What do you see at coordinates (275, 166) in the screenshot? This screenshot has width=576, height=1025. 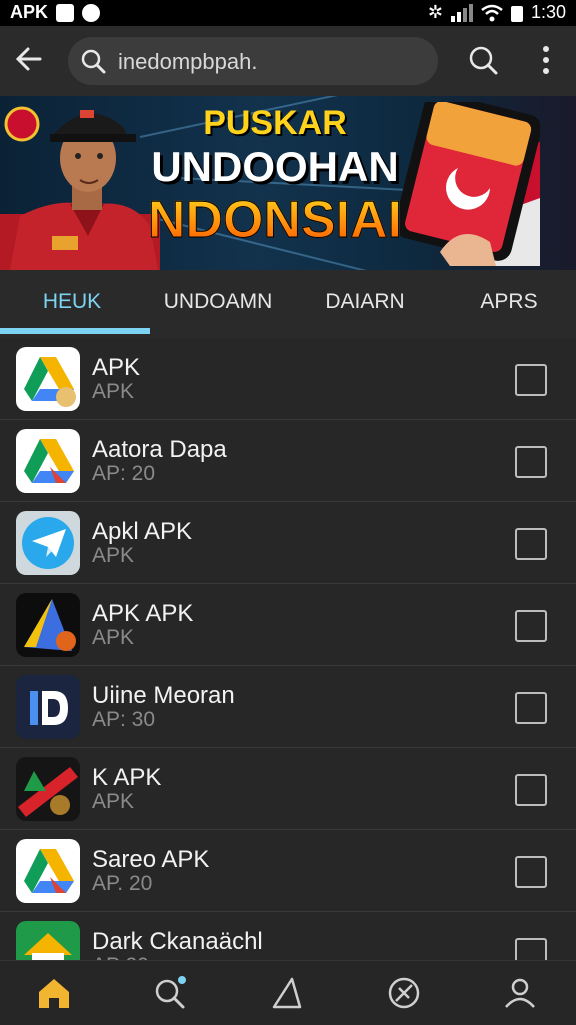 I see `banner-line-2: UNDOOHAN` at bounding box center [275, 166].